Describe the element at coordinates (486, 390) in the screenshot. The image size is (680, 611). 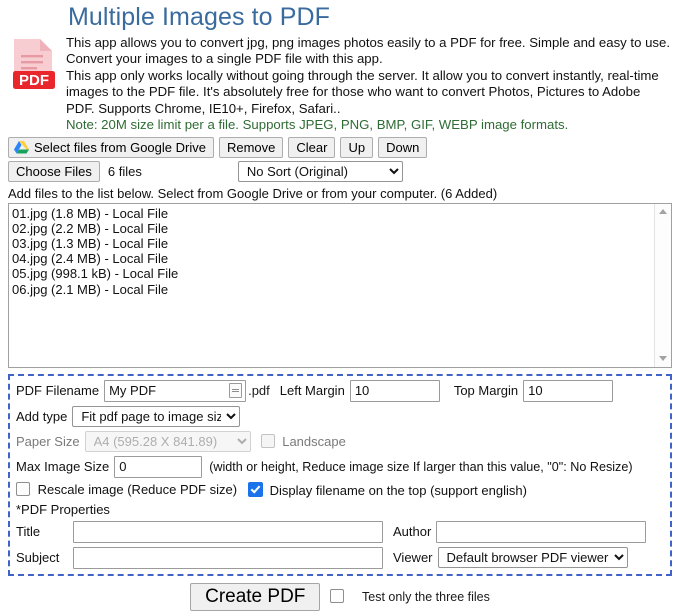
I see `top-margin-label: Top Margin` at that location.